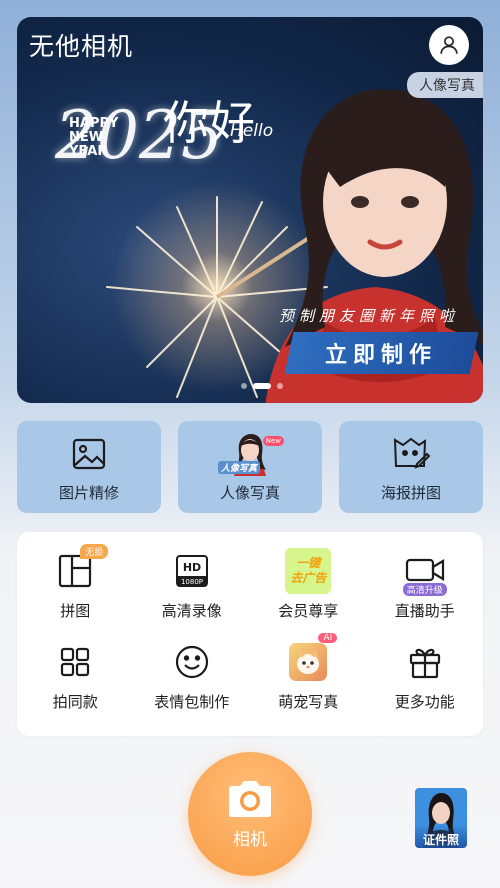 Image resolution: width=500 pixels, height=888 pixels. Describe the element at coordinates (308, 571) in the screenshot. I see `remove-ads-icon: 一键 去广告` at that location.